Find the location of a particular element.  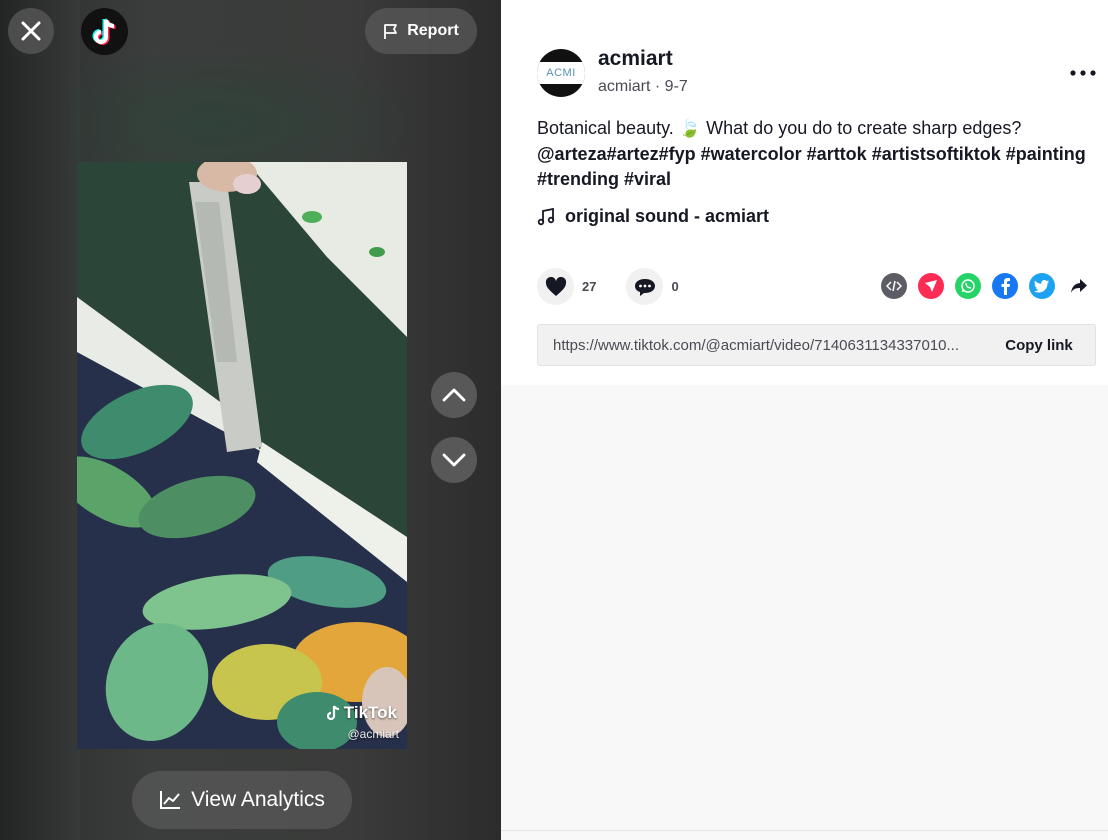

send-to-friends-button is located at coordinates (931, 286).